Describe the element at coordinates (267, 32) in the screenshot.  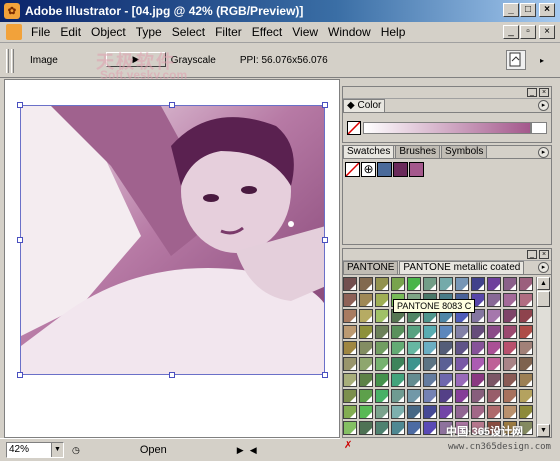
I see `menu-effect: Effect` at that location.